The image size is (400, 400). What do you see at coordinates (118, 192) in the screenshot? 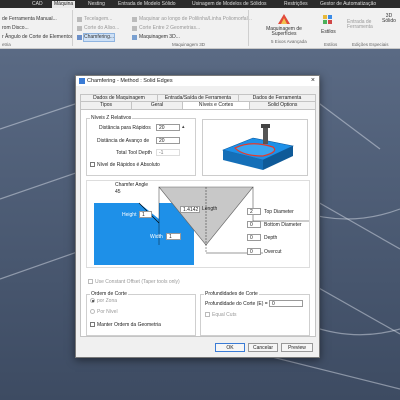
I see `angle-value: 45` at bounding box center [118, 192].